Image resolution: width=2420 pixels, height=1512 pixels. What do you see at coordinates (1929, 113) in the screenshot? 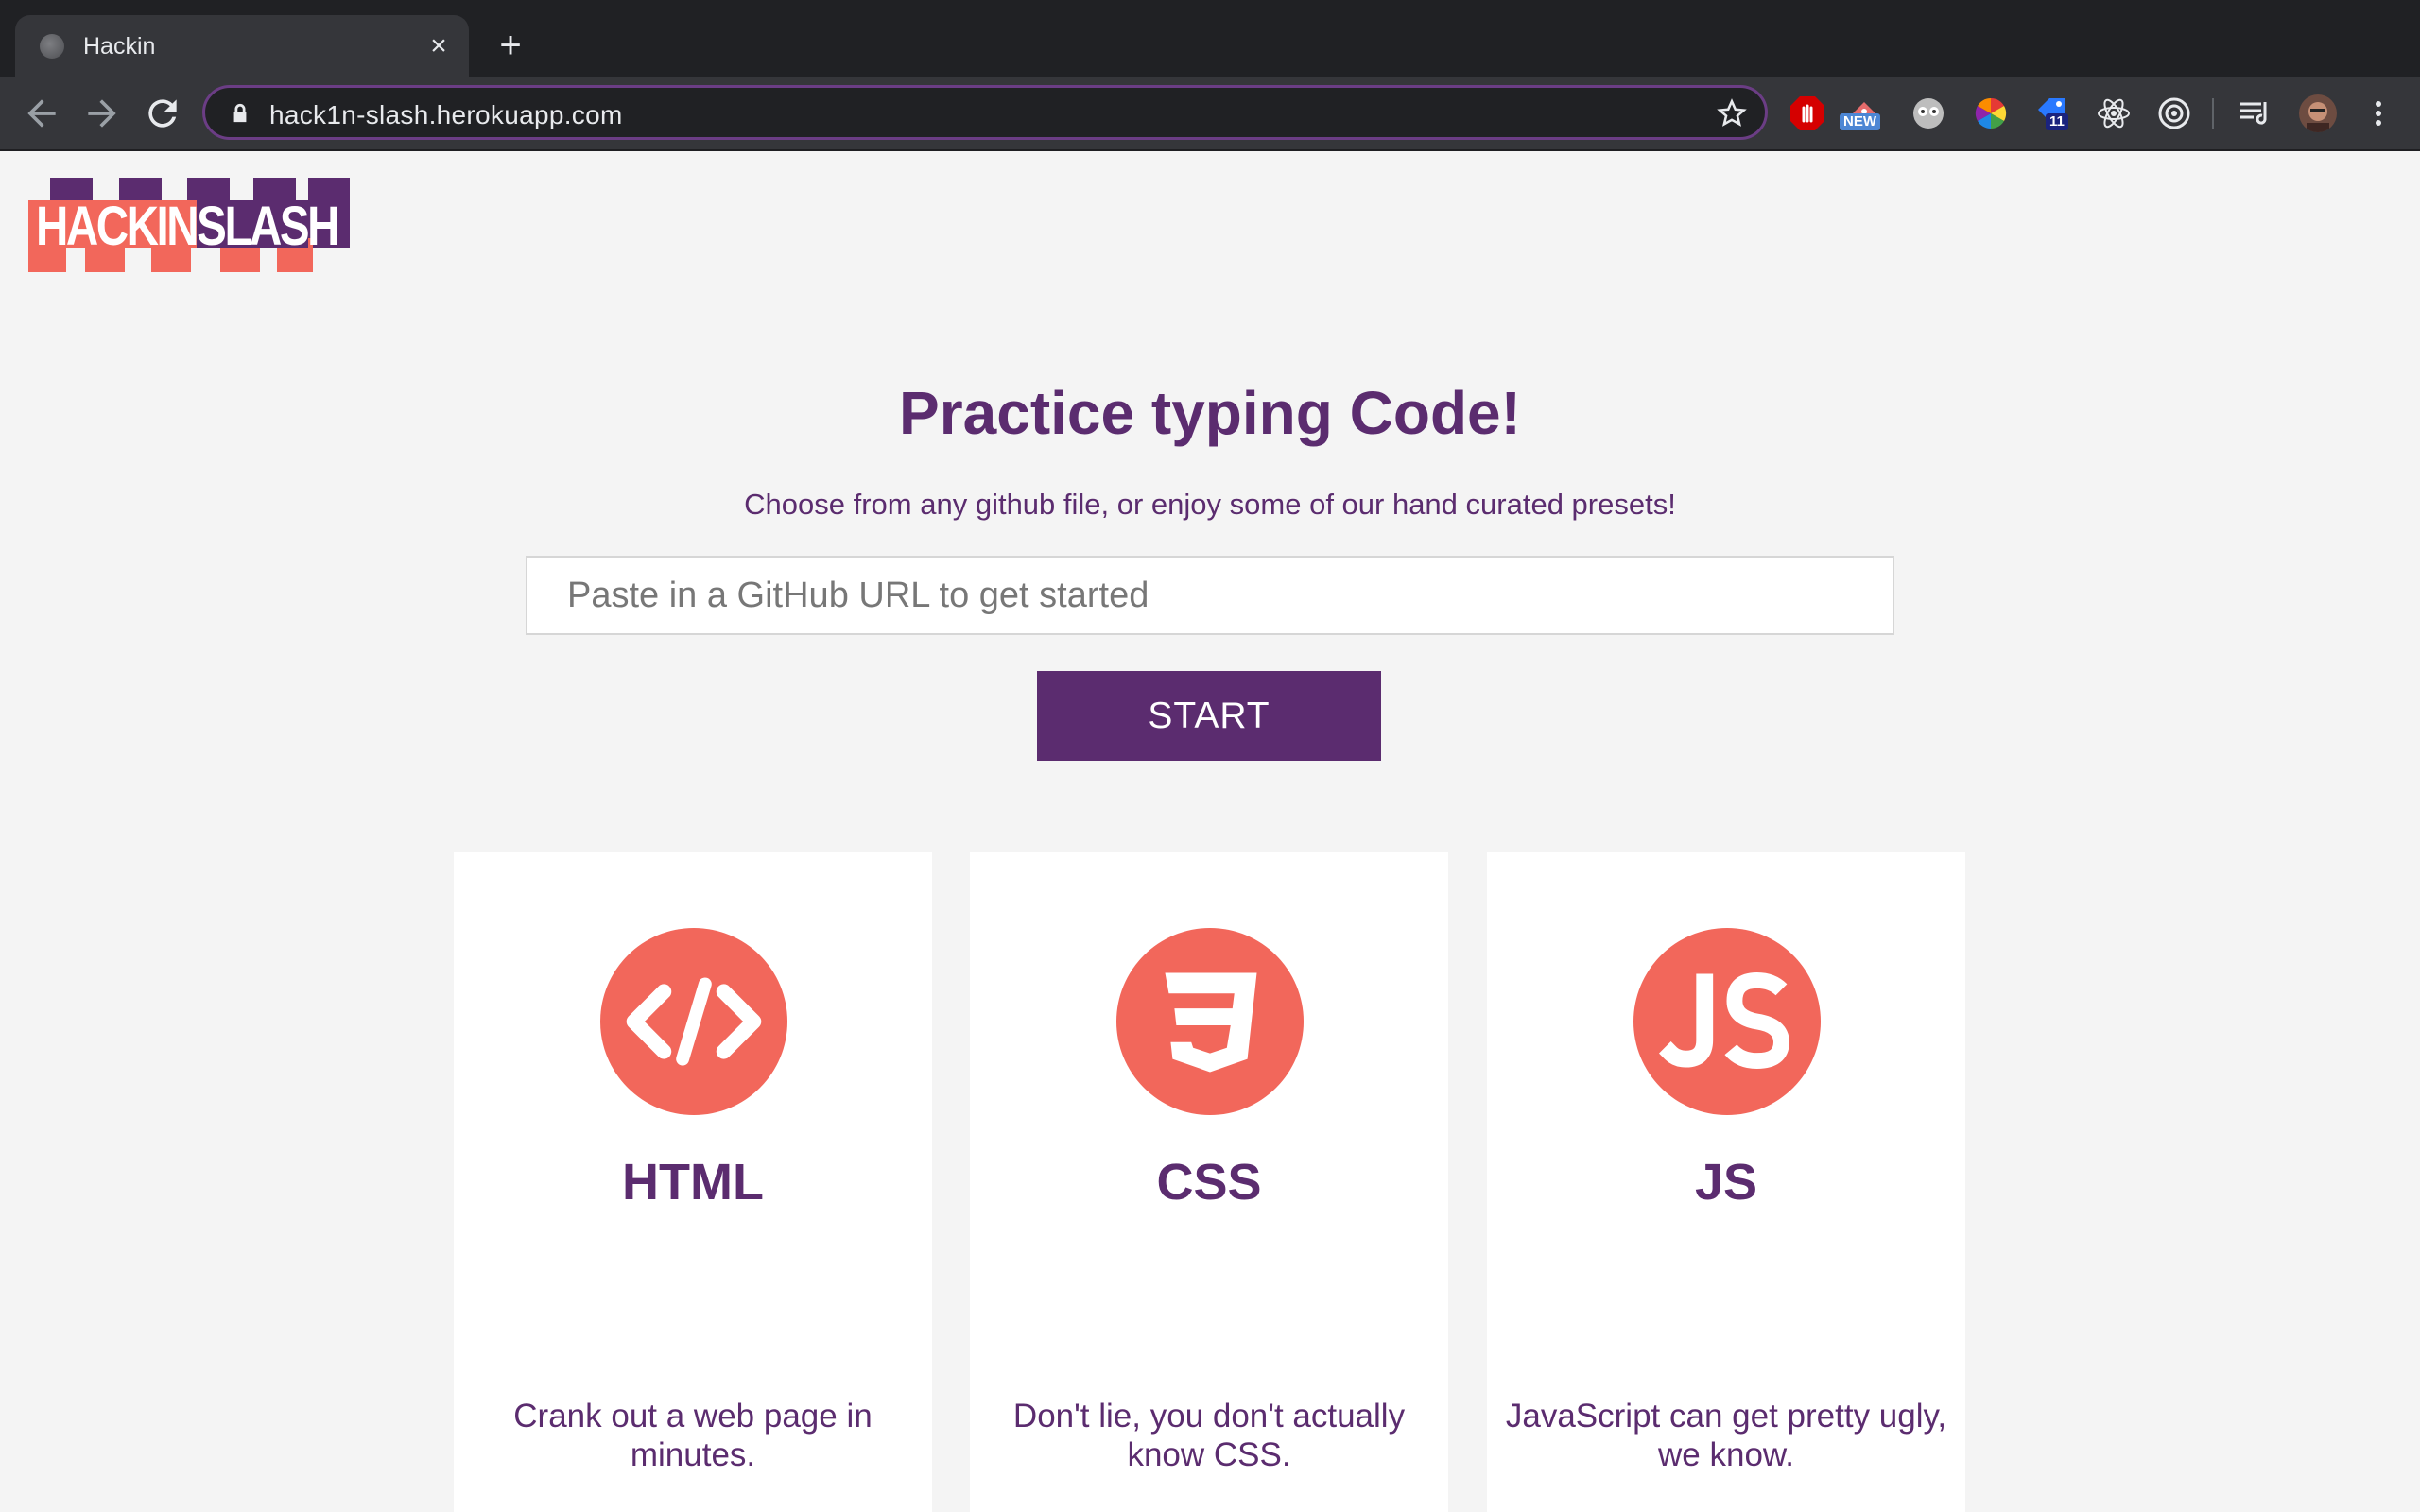
I see `owl-extension-icon` at bounding box center [1929, 113].